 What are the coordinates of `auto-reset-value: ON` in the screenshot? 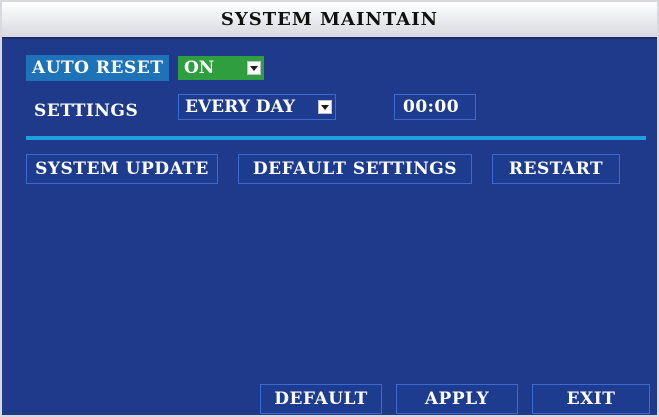 It's located at (199, 68).